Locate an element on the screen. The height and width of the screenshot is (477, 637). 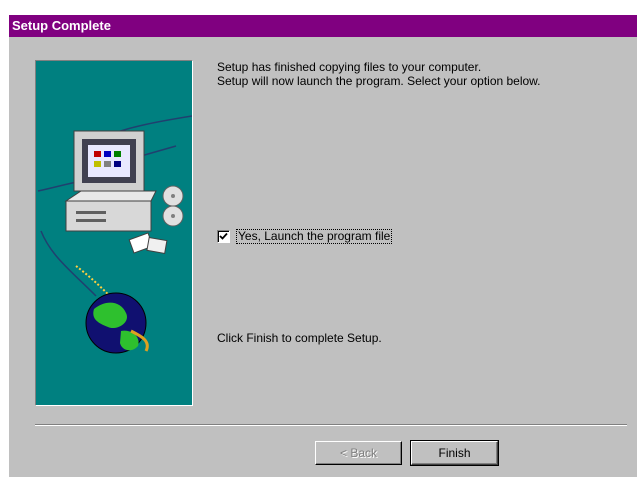
finish-button-label: Finish is located at coordinates (454, 453).